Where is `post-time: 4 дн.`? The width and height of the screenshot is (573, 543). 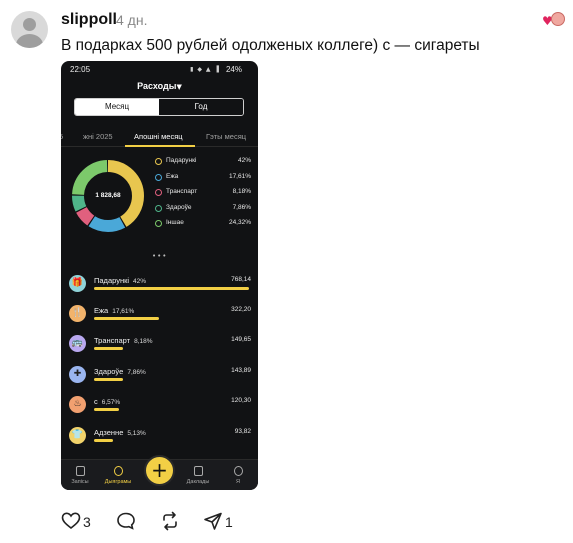
post-time: 4 дн. is located at coordinates (132, 20).